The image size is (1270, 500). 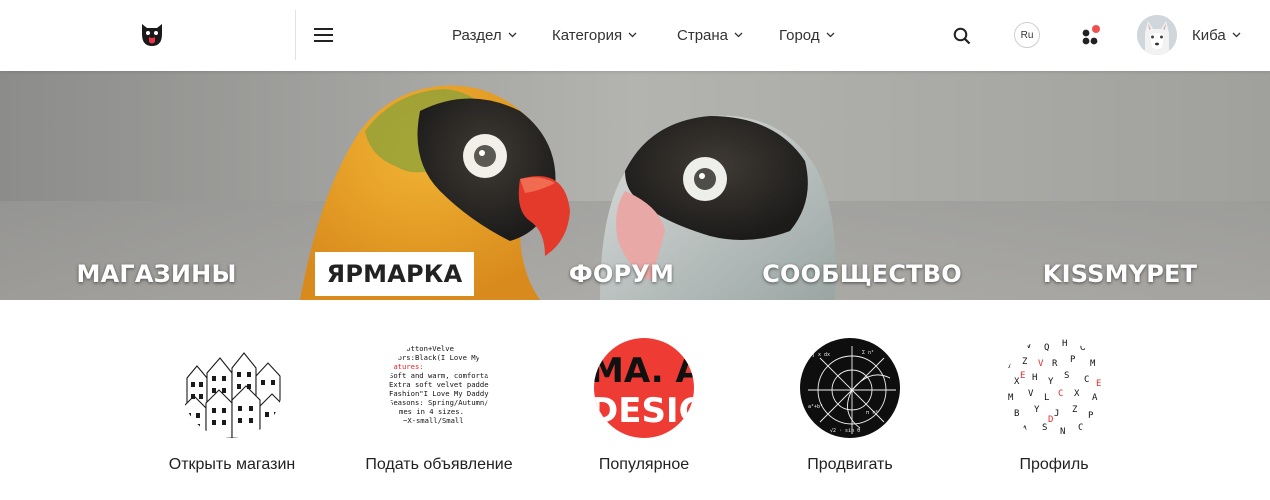 I want to click on svg-text: a²+b², so click(x=815, y=407).